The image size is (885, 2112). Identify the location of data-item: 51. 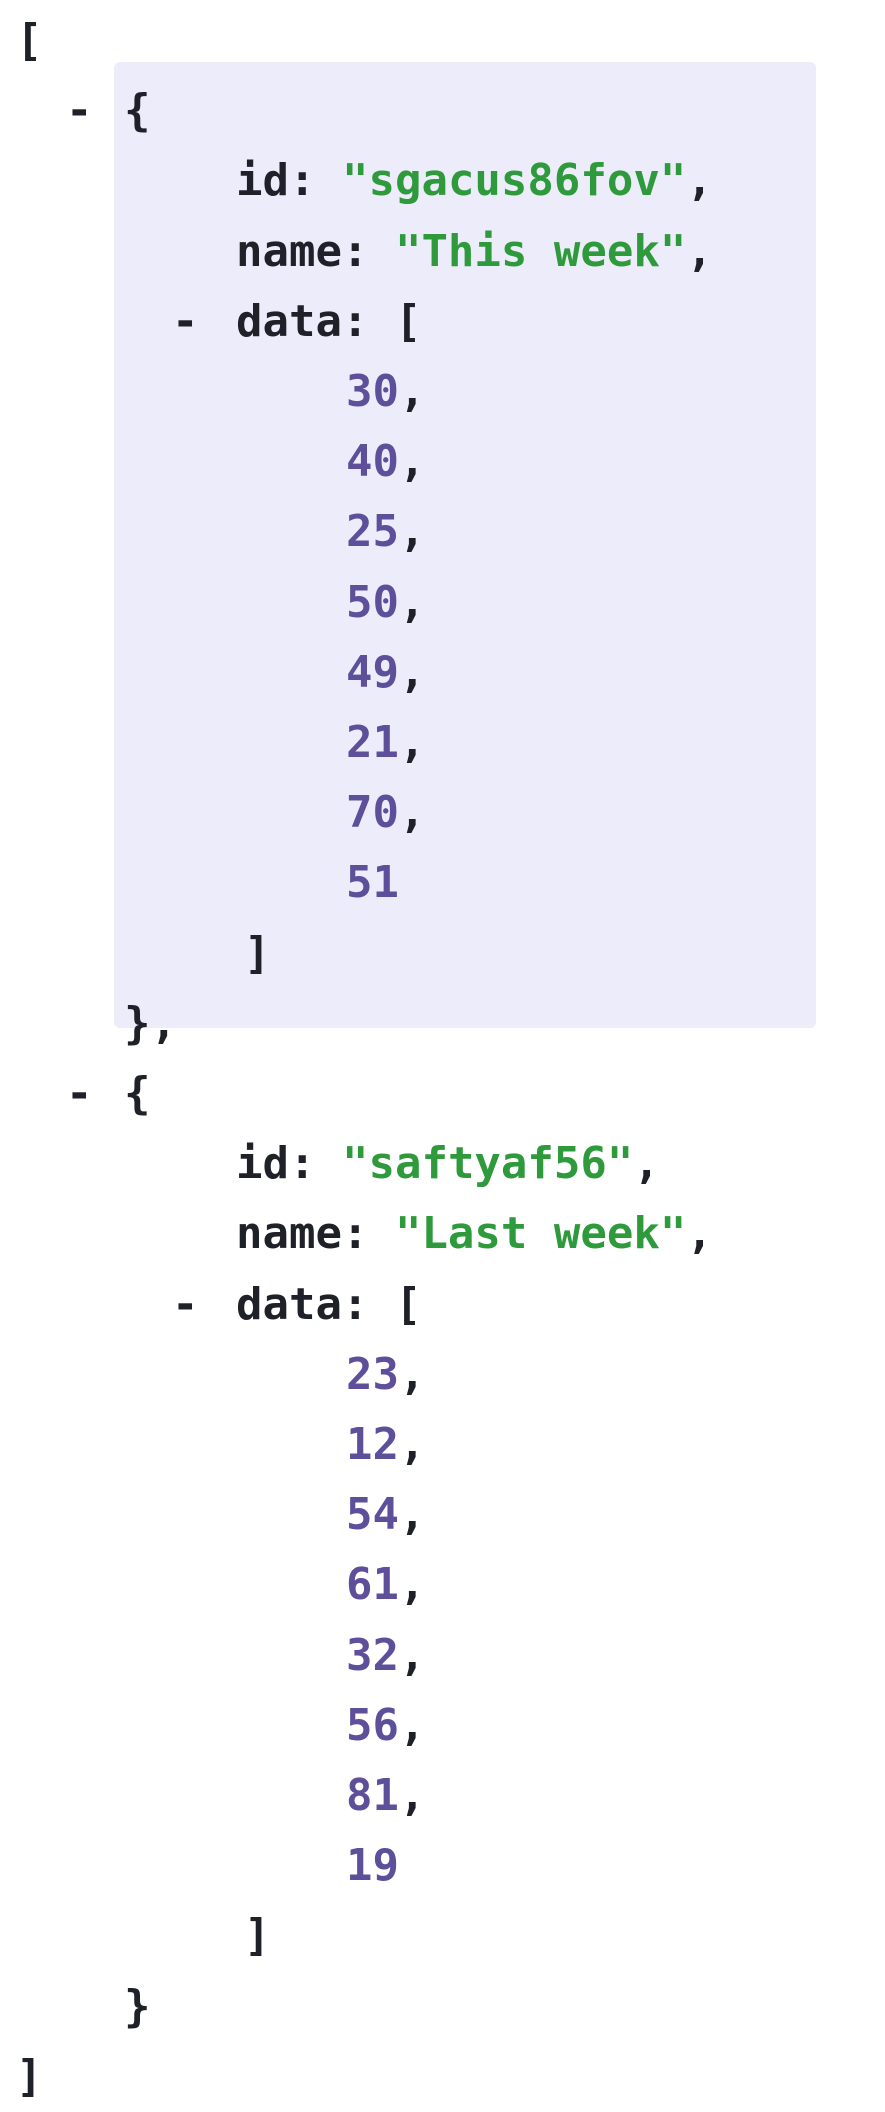
(372, 883).